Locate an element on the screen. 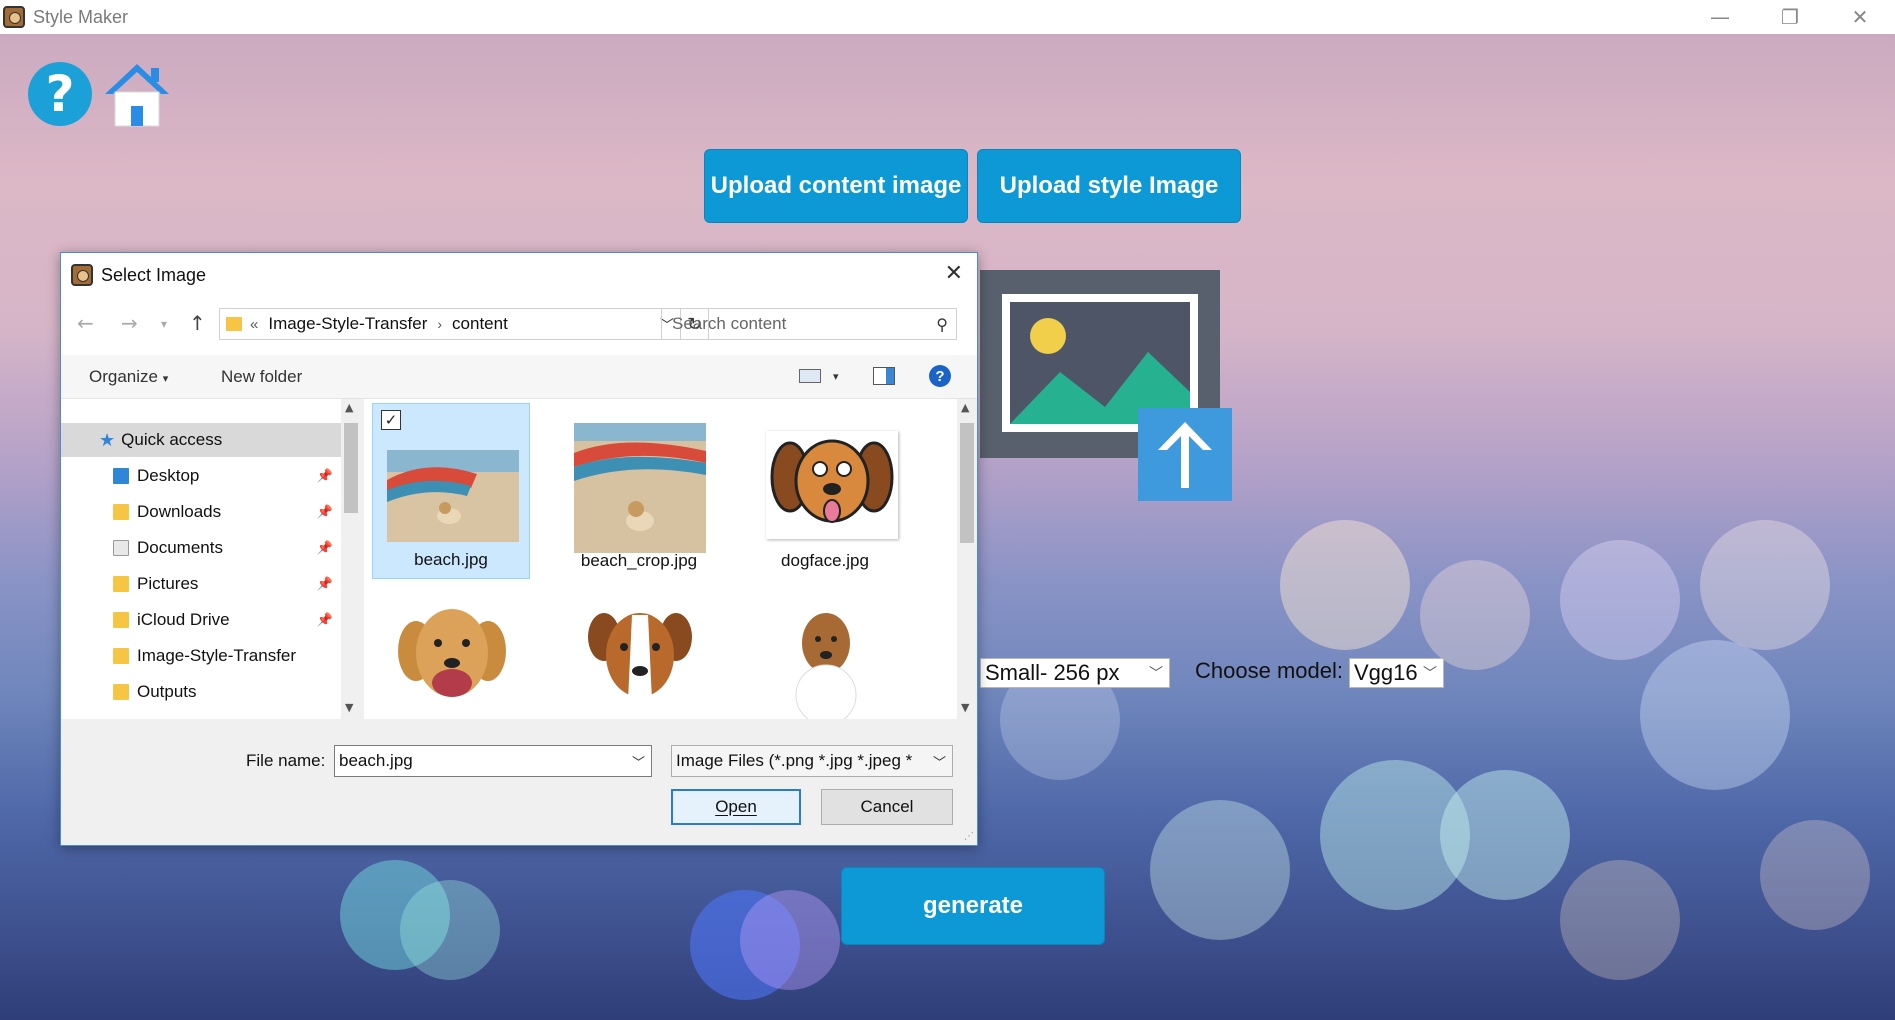 The height and width of the screenshot is (1020, 1895). open-button: Open is located at coordinates (736, 807).